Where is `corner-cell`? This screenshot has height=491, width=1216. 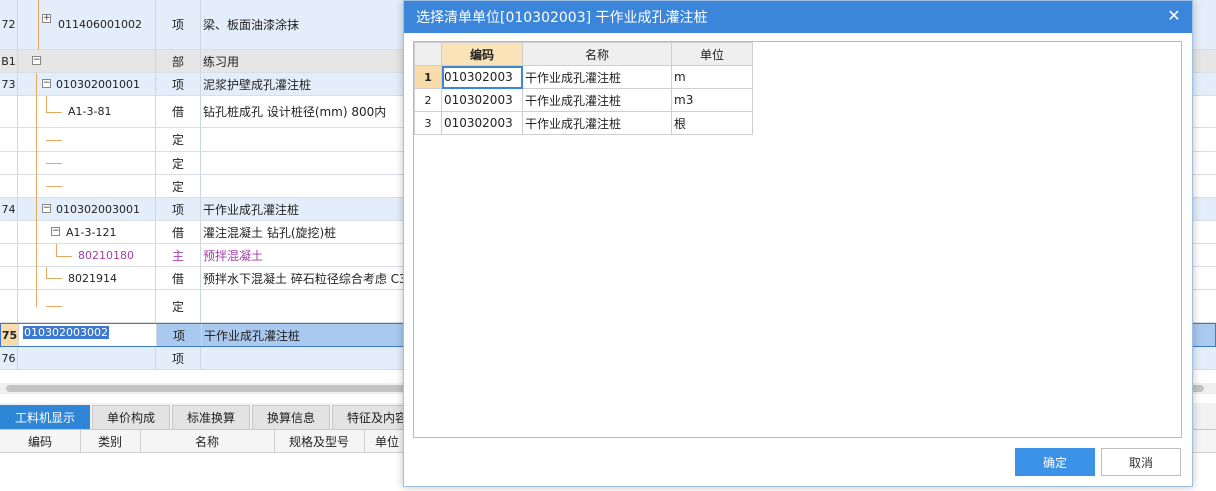 corner-cell is located at coordinates (428, 54).